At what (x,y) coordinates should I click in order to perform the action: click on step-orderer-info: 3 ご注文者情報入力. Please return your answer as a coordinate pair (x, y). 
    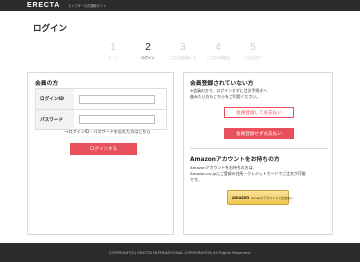
    Looking at the image, I should click on (183, 51).